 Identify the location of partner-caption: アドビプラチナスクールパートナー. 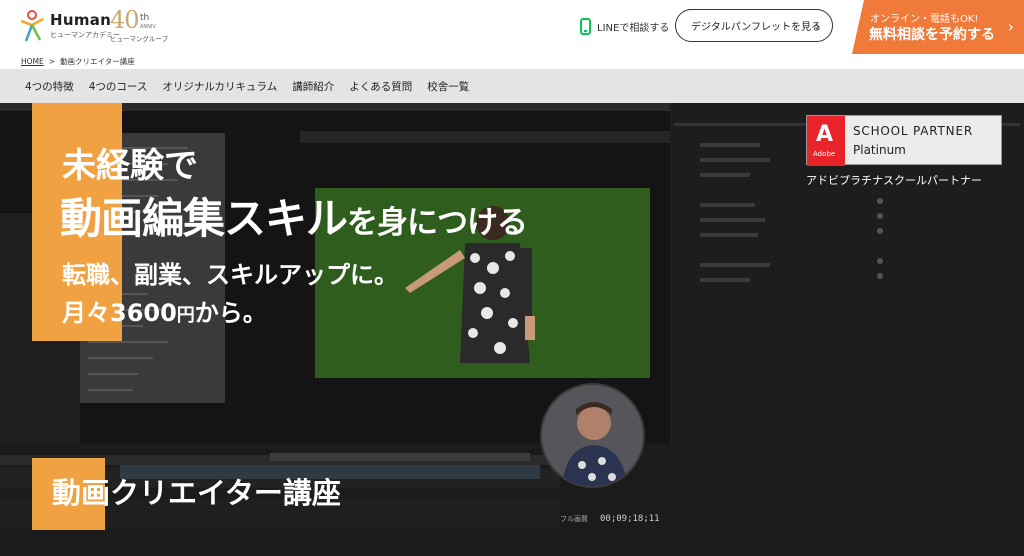
(894, 180).